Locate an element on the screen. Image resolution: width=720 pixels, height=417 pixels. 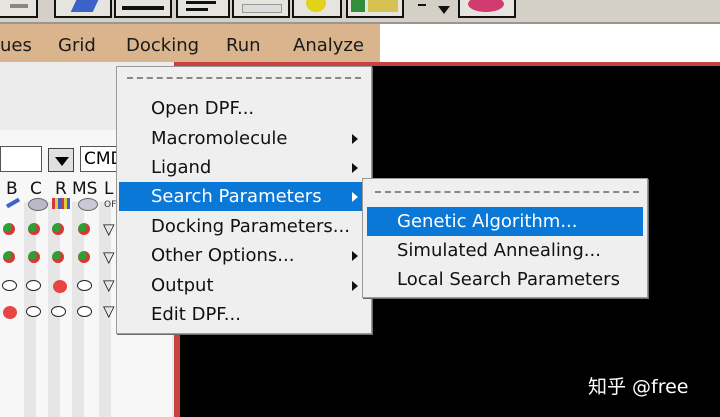
sphere-icon is located at coordinates (316, 6).